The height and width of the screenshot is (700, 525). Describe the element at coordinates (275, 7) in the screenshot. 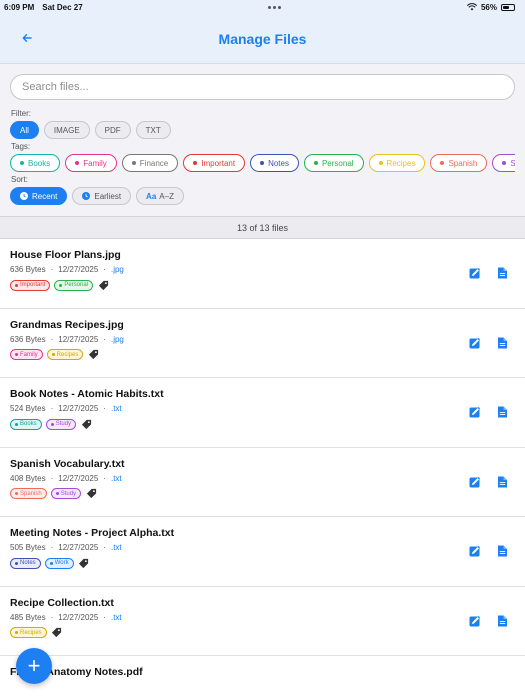

I see `multitasking-dots-icon` at that location.